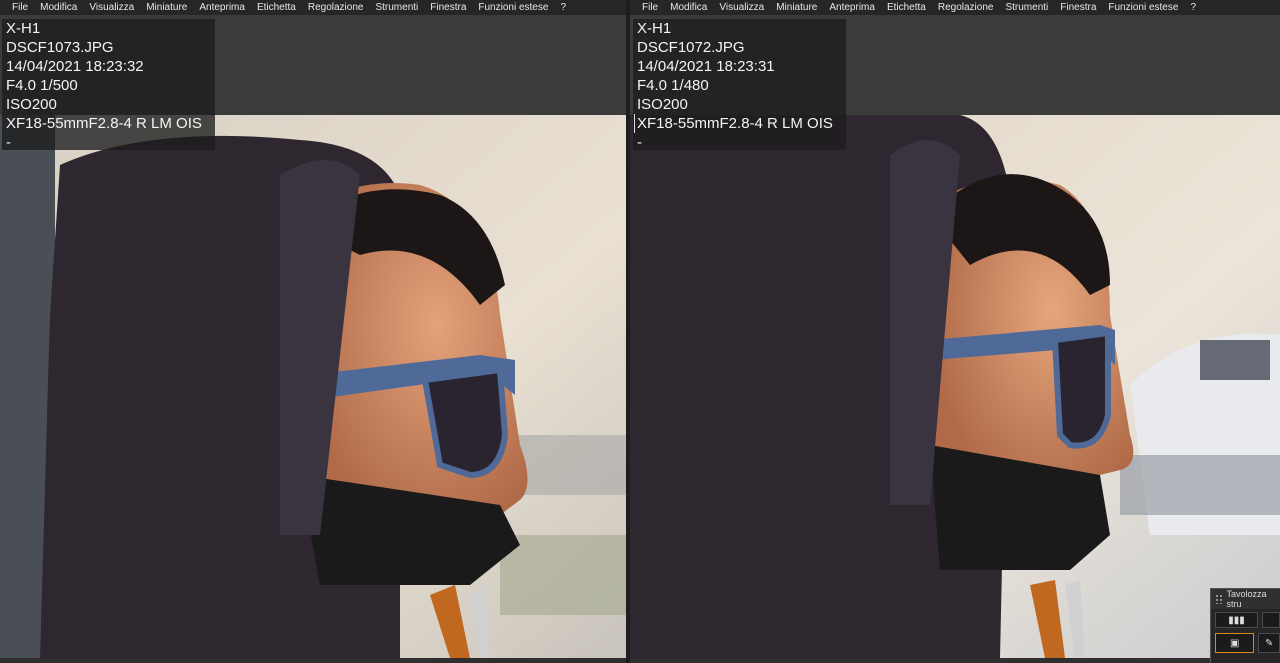 This screenshot has height=663, width=1280. Describe the element at coordinates (1235, 643) in the screenshot. I see `single-view-icon: ▣` at that location.